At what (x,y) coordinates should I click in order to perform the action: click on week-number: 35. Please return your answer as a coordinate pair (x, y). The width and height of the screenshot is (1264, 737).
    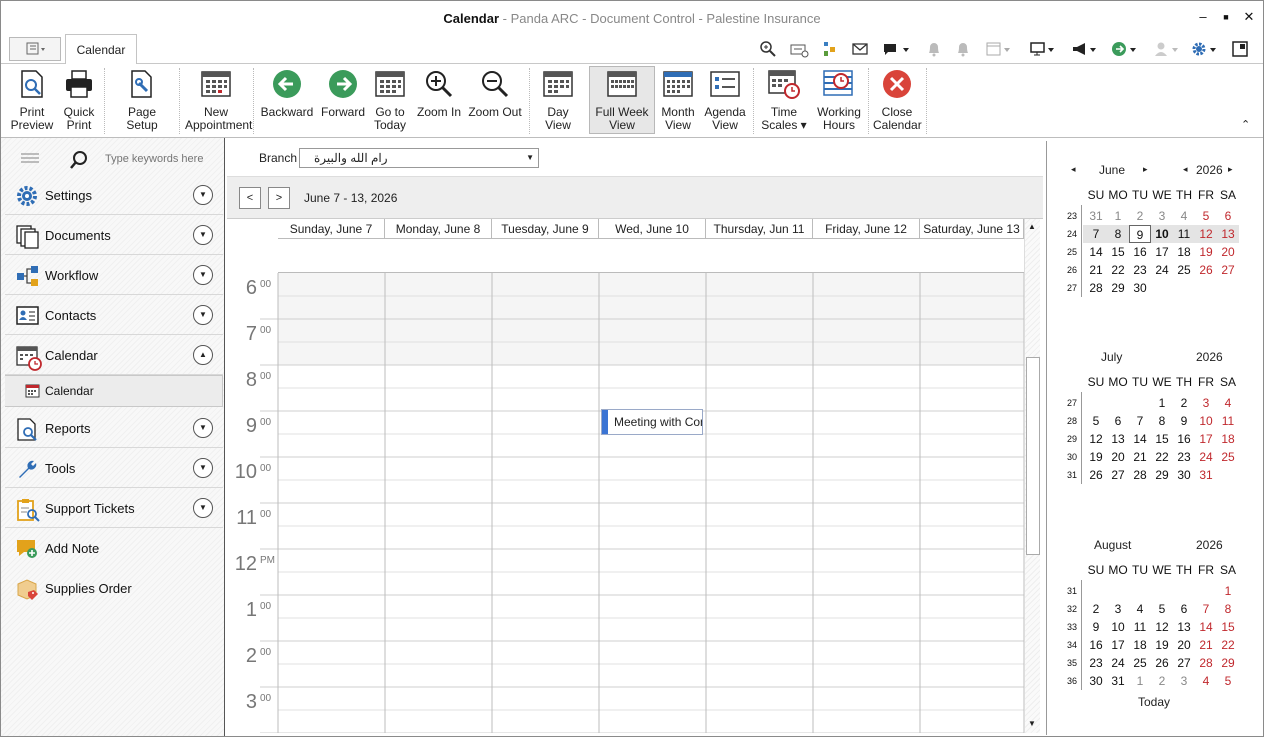
    Looking at the image, I should click on (1070, 663).